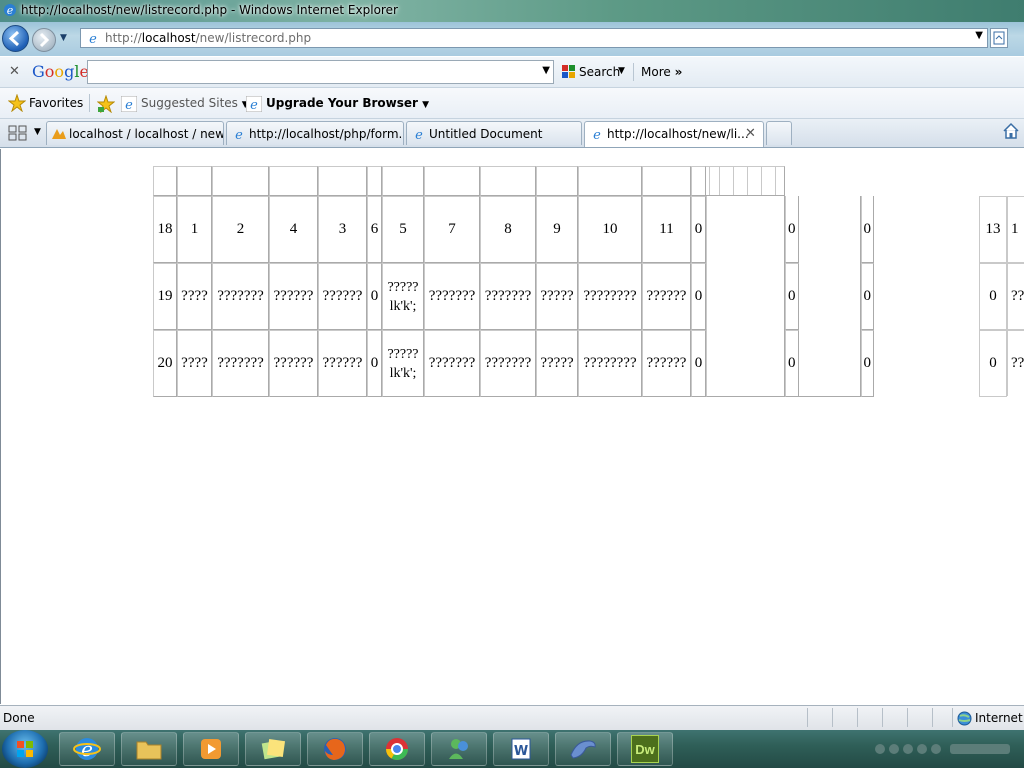  Describe the element at coordinates (534, 38) in the screenshot. I see `address-bar: e http://localhost/new/listrecord.php ▼` at that location.